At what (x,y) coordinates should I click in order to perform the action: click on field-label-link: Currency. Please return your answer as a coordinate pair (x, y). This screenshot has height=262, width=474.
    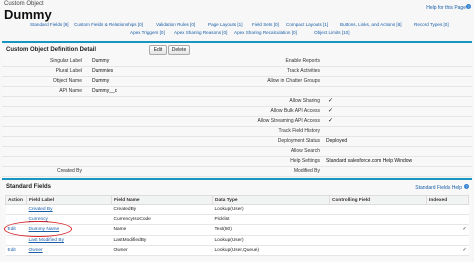
    Looking at the image, I should click on (69, 220).